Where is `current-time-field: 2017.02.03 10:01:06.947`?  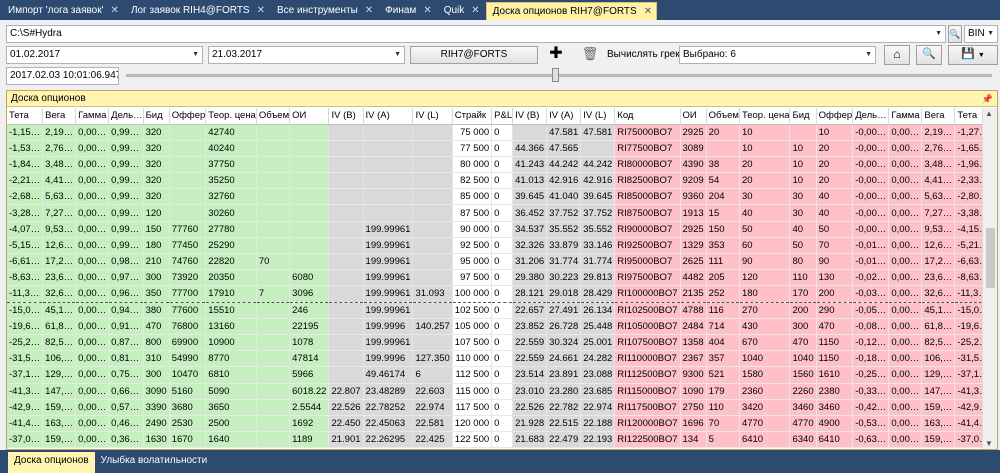
current-time-field: 2017.02.03 10:01:06.947 is located at coordinates (62, 76).